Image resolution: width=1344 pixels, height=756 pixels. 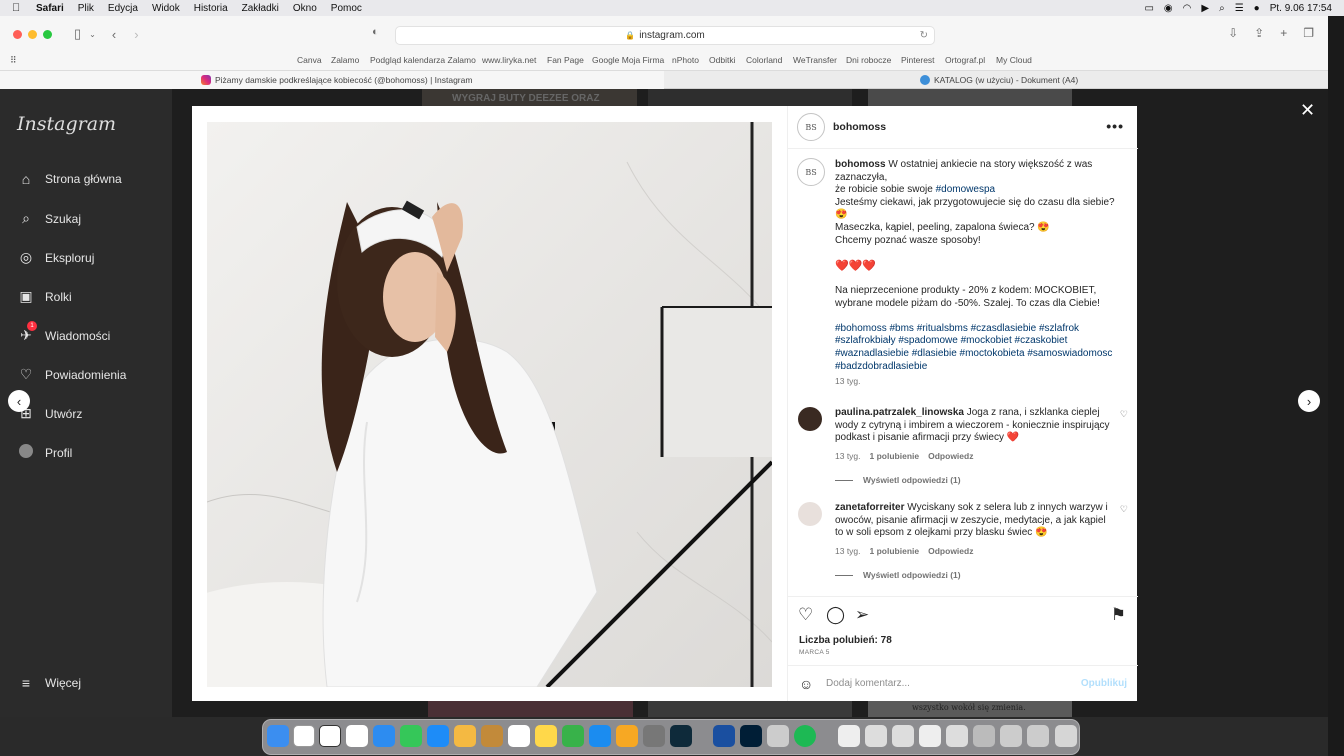 What do you see at coordinates (965, 60) in the screenshot?
I see `bookmark-item: Ortograf.pl` at bounding box center [965, 60].